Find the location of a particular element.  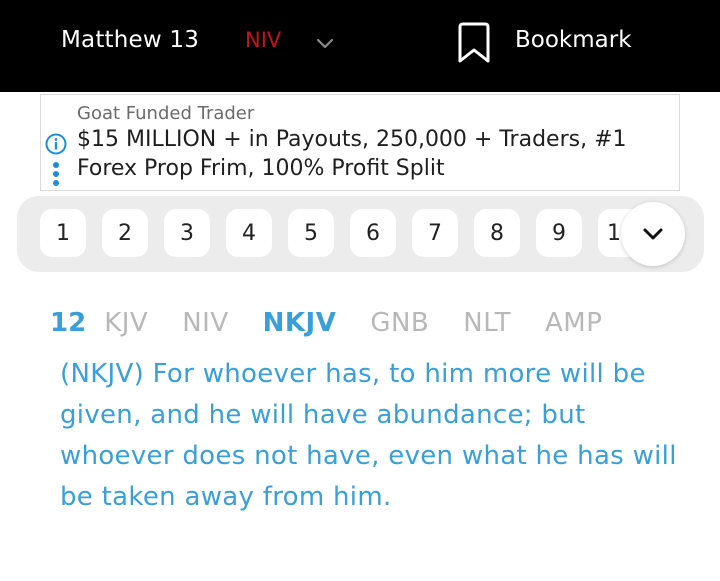

chapter-button-6: 6 is located at coordinates (373, 233).